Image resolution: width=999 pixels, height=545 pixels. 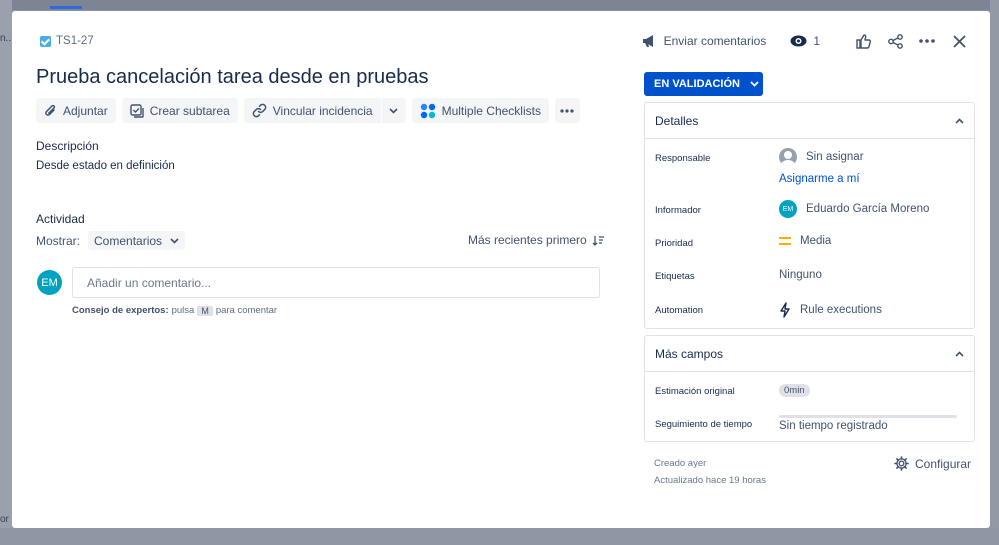 I want to click on assignee-field: Sin asignar, so click(x=821, y=157).